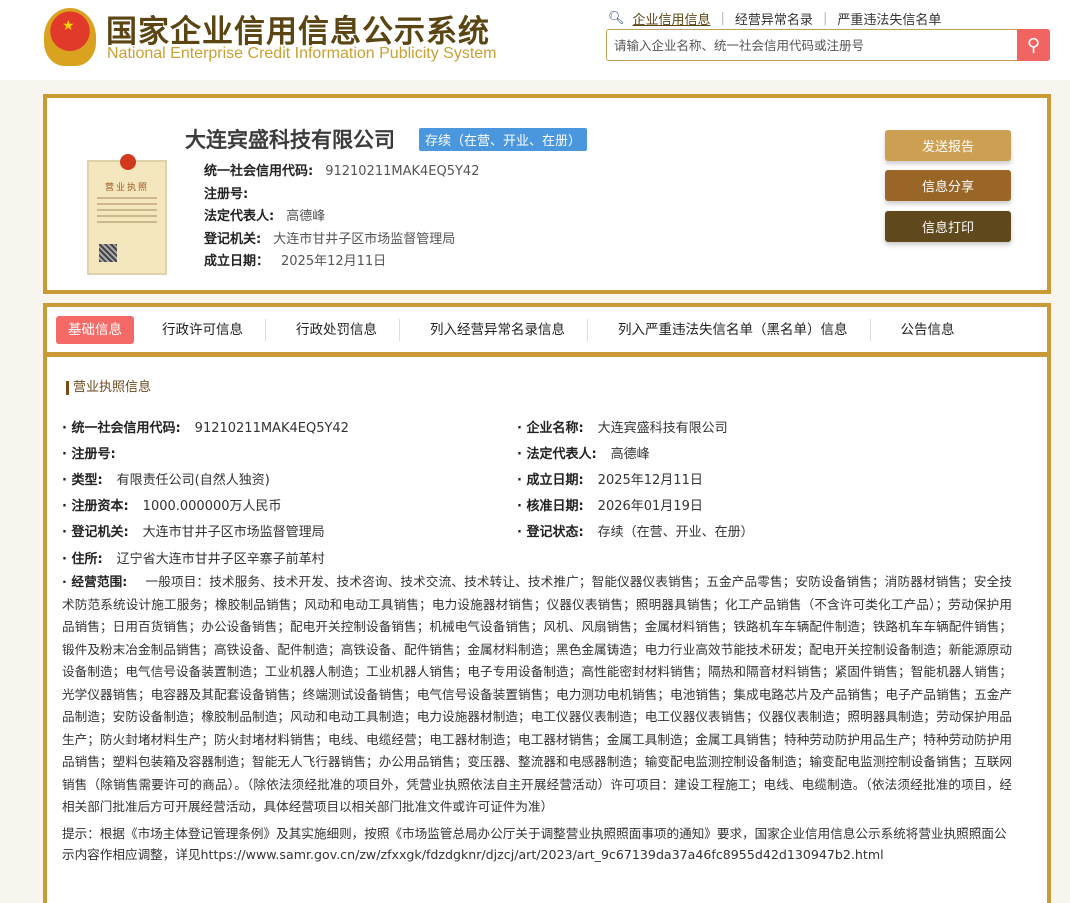  What do you see at coordinates (193, 530) in the screenshot?
I see `info-authority: 登记机关:大连市甘井子区市场监督管理局` at bounding box center [193, 530].